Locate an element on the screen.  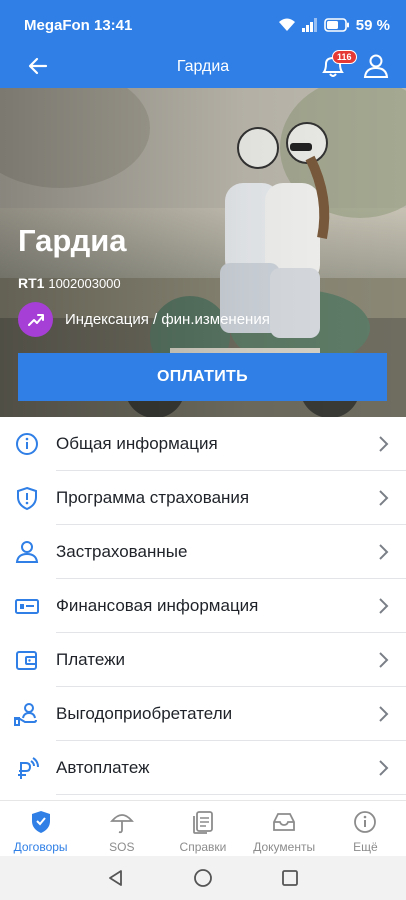
nav-documents: Документы is located at coordinates (284, 828).